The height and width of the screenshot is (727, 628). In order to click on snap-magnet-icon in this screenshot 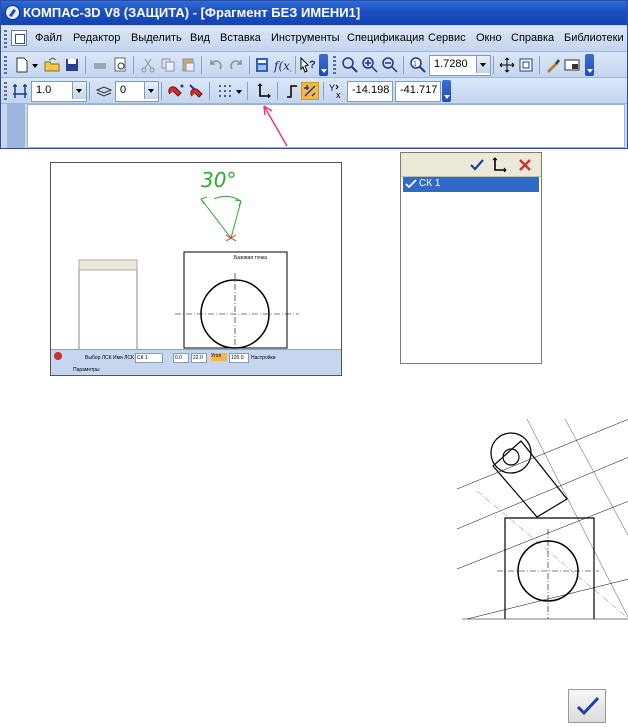, I will do `click(176, 91)`.